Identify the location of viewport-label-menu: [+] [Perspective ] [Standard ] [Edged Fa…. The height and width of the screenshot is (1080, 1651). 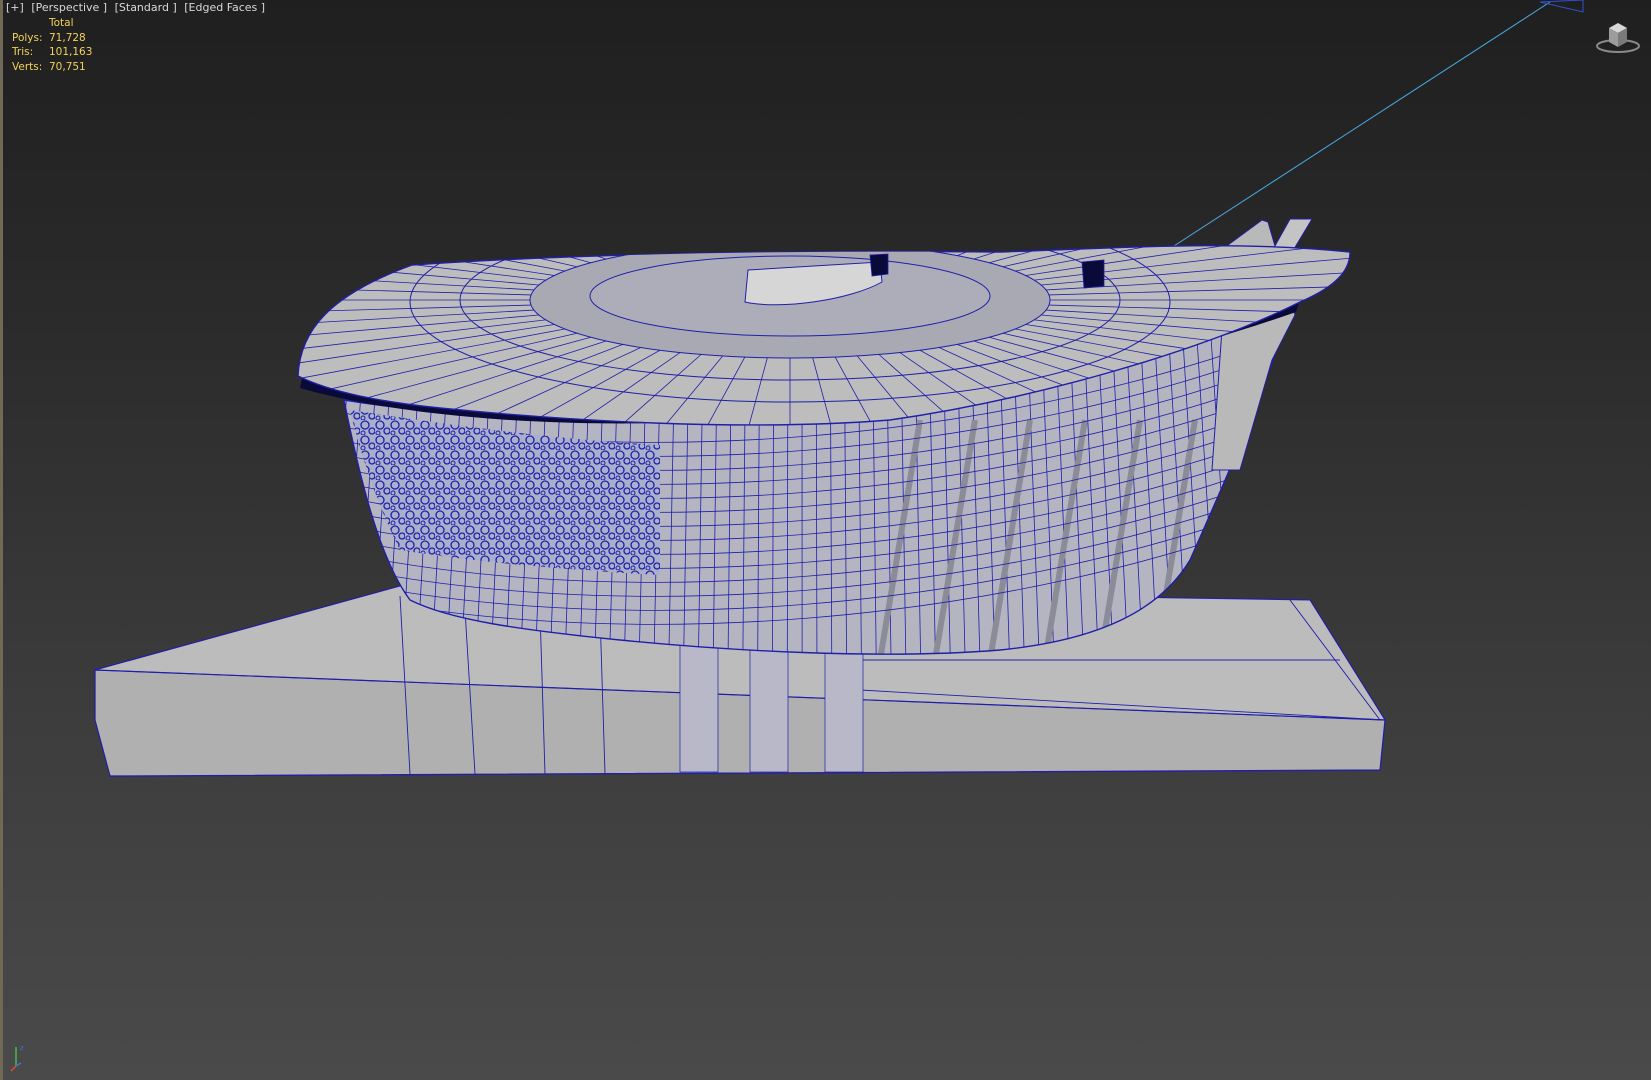
(137, 7).